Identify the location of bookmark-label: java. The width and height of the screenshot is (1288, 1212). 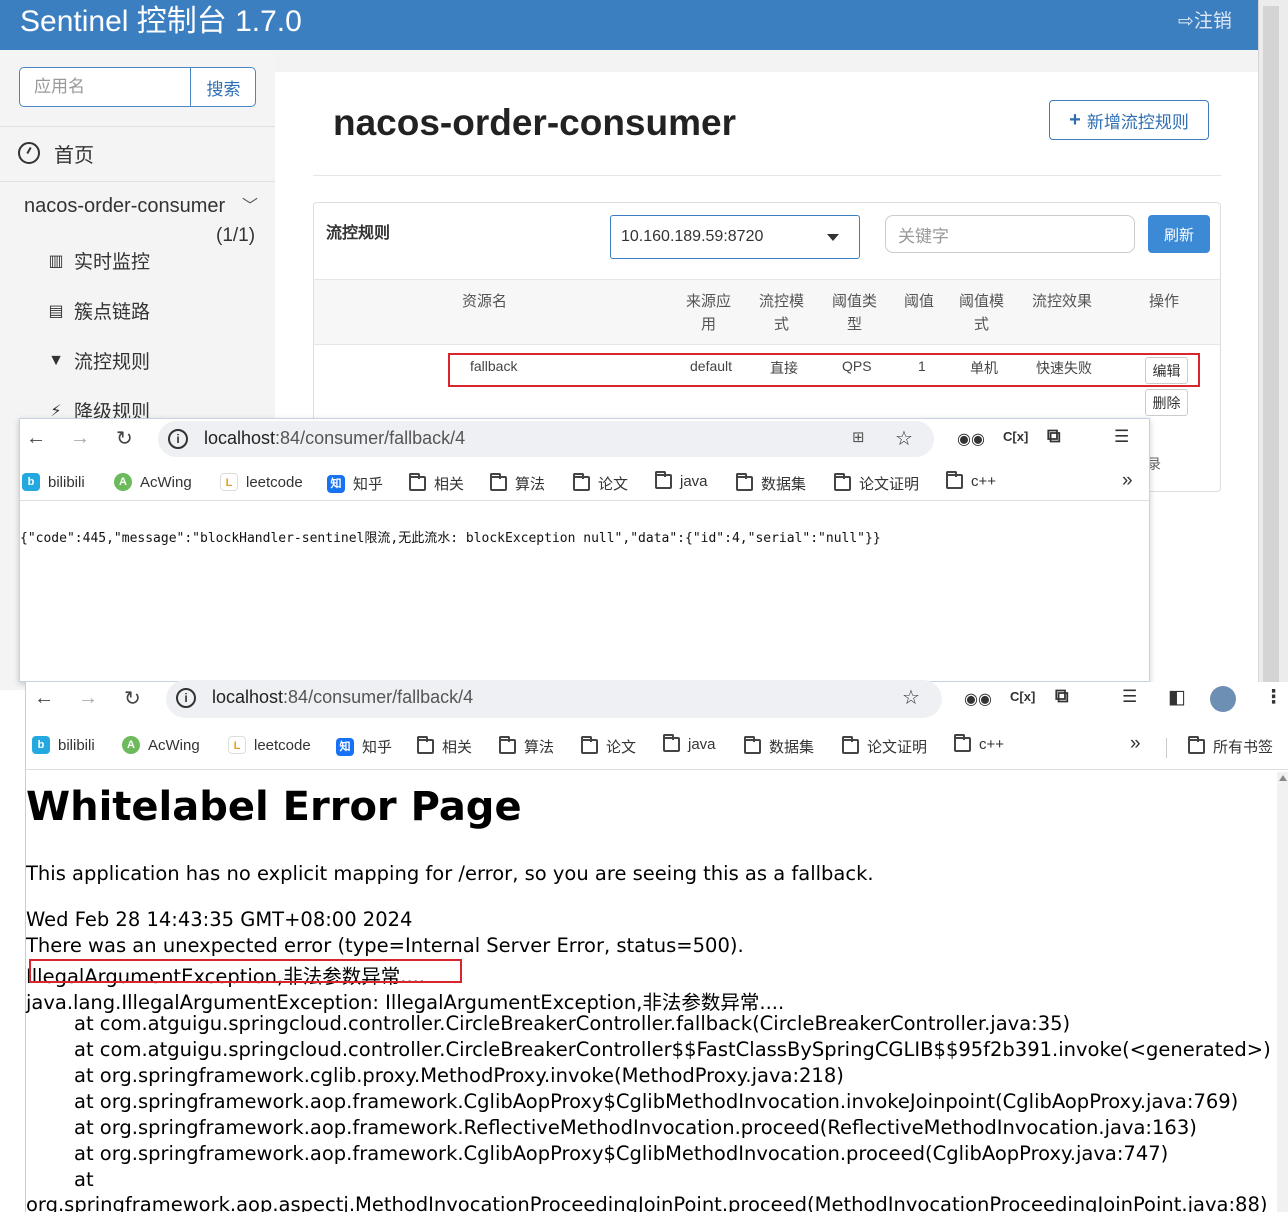
(702, 744).